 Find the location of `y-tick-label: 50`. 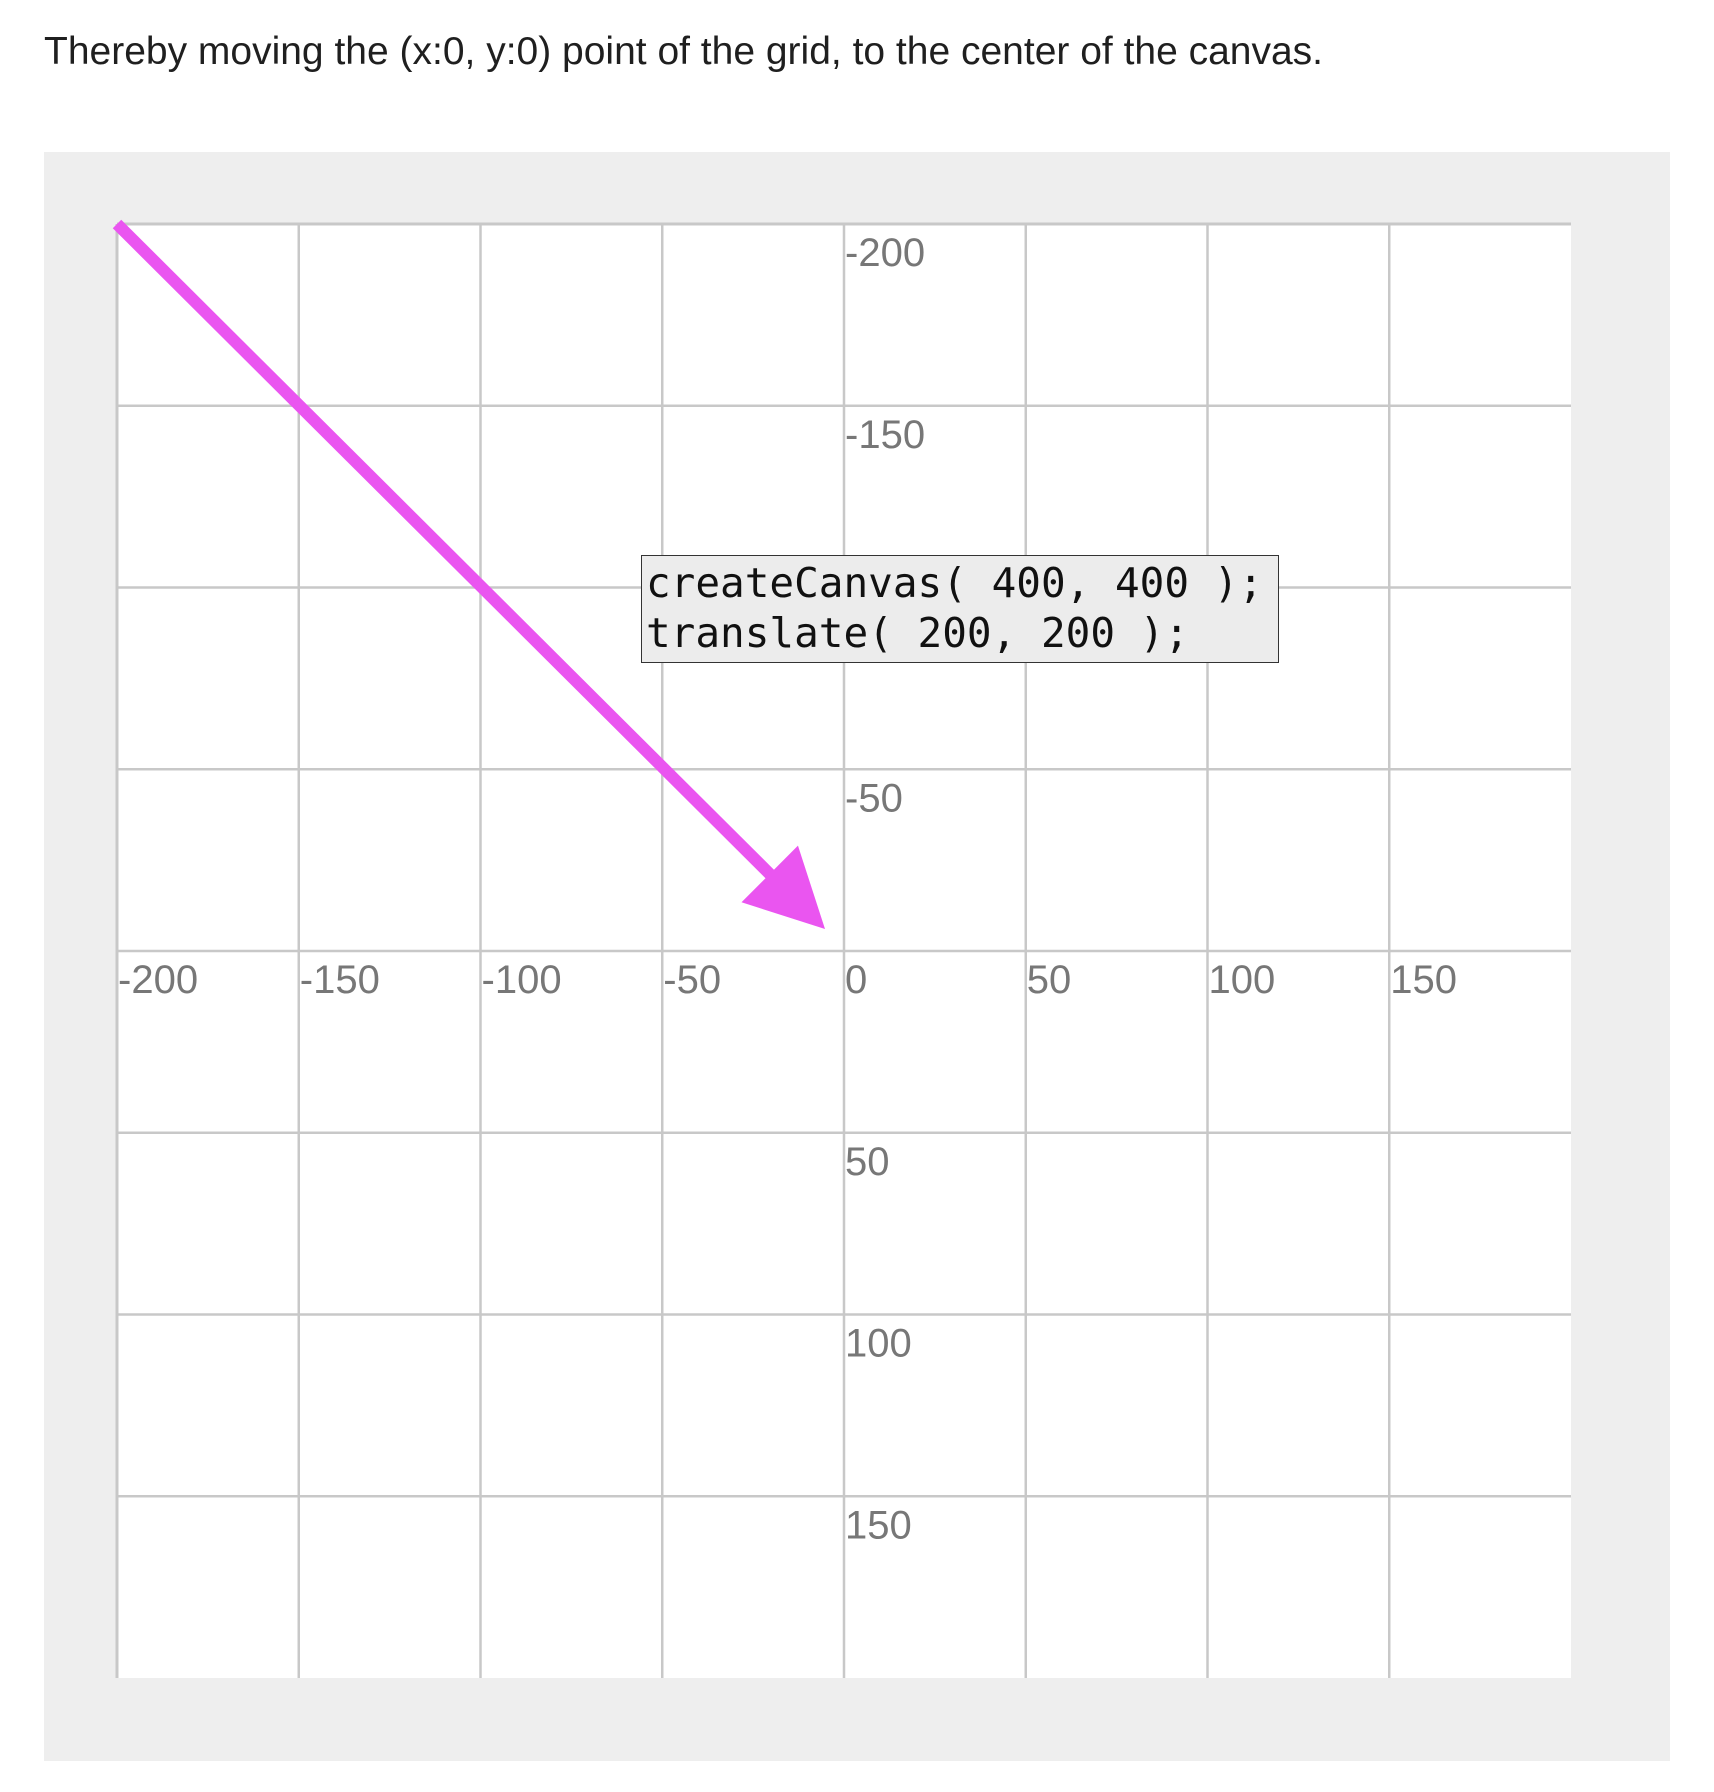

y-tick-label: 50 is located at coordinates (867, 1162).